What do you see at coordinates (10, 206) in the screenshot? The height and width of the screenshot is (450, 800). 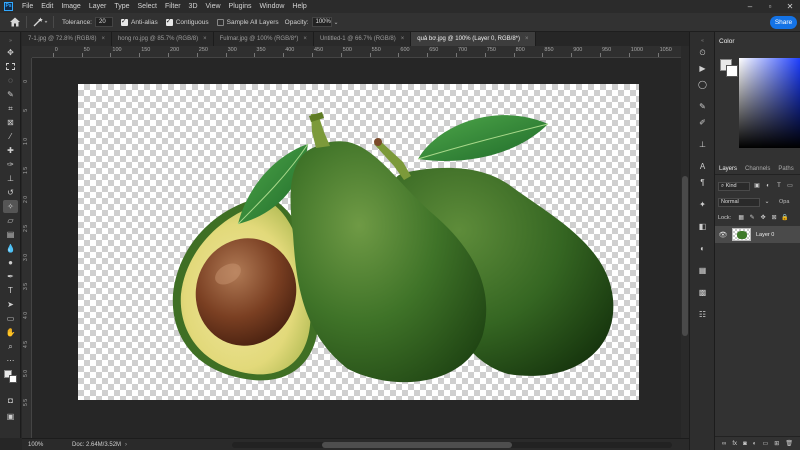 I see `magic-wand-icon: ✧` at bounding box center [10, 206].